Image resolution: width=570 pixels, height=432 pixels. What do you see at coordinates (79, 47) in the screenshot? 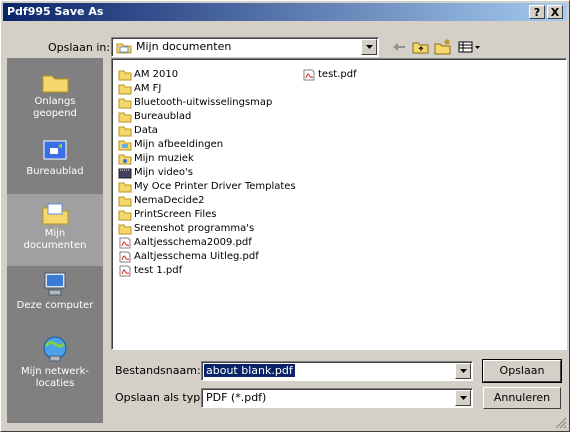
I see `lookin-label: Opslaan in:` at bounding box center [79, 47].